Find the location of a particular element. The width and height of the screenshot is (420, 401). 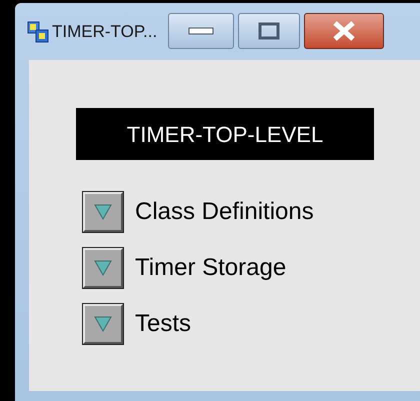

minimize-button is located at coordinates (201, 30).